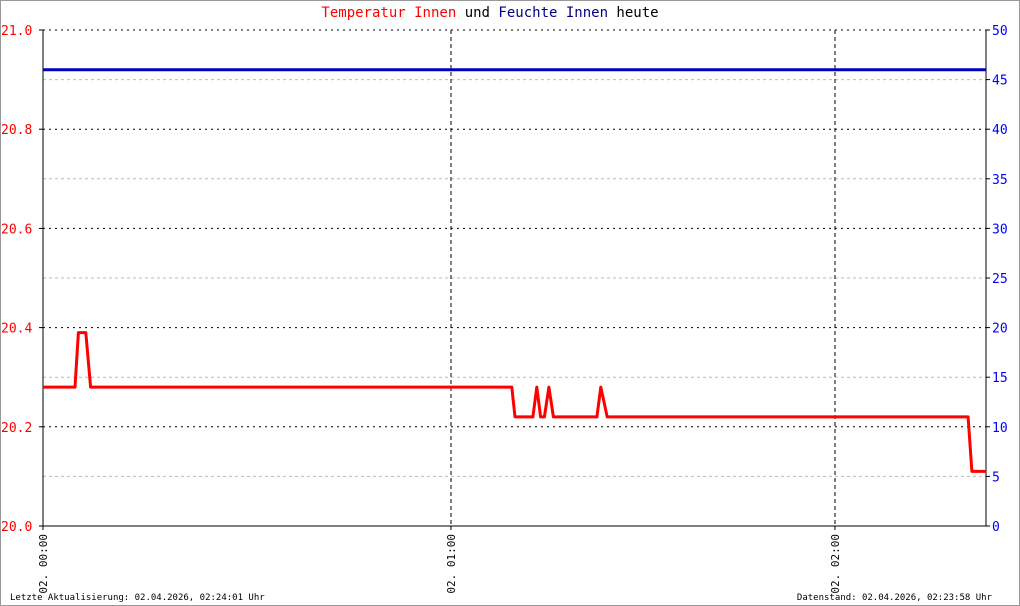  What do you see at coordinates (1000, 279) in the screenshot?
I see `right-tick-label: 25` at bounding box center [1000, 279].